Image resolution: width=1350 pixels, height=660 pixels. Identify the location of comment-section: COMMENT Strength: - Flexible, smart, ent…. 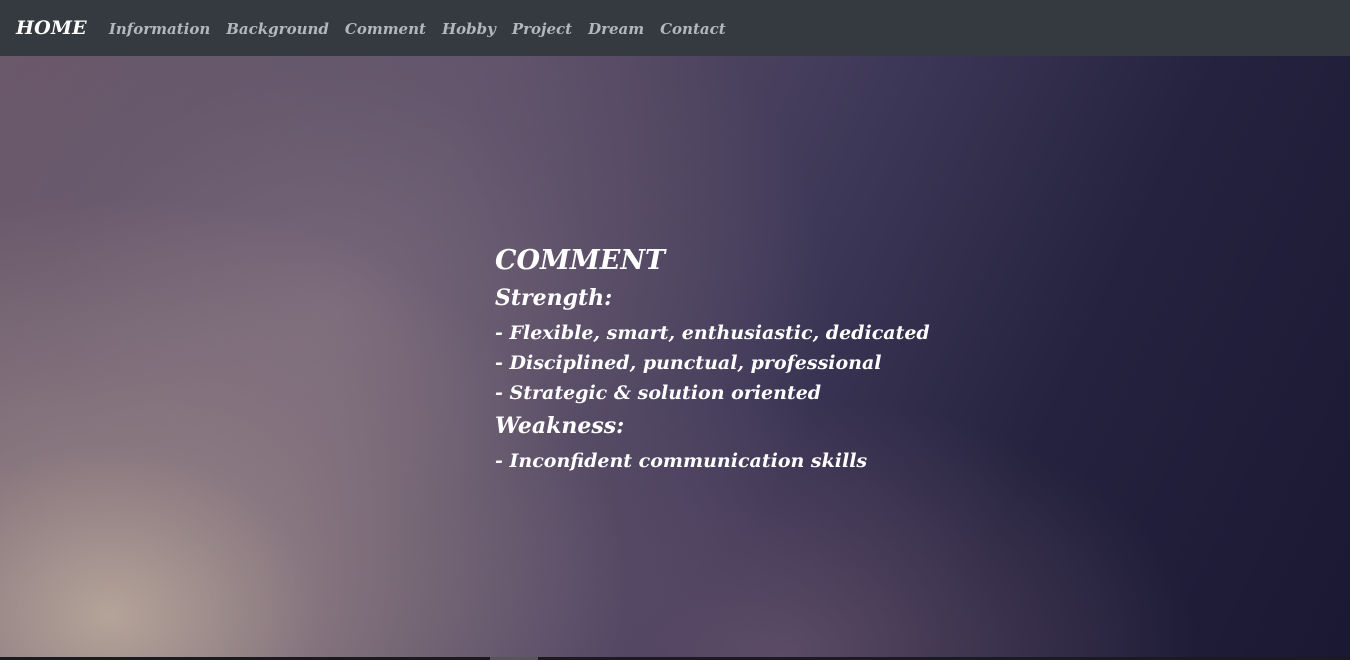
(712, 359).